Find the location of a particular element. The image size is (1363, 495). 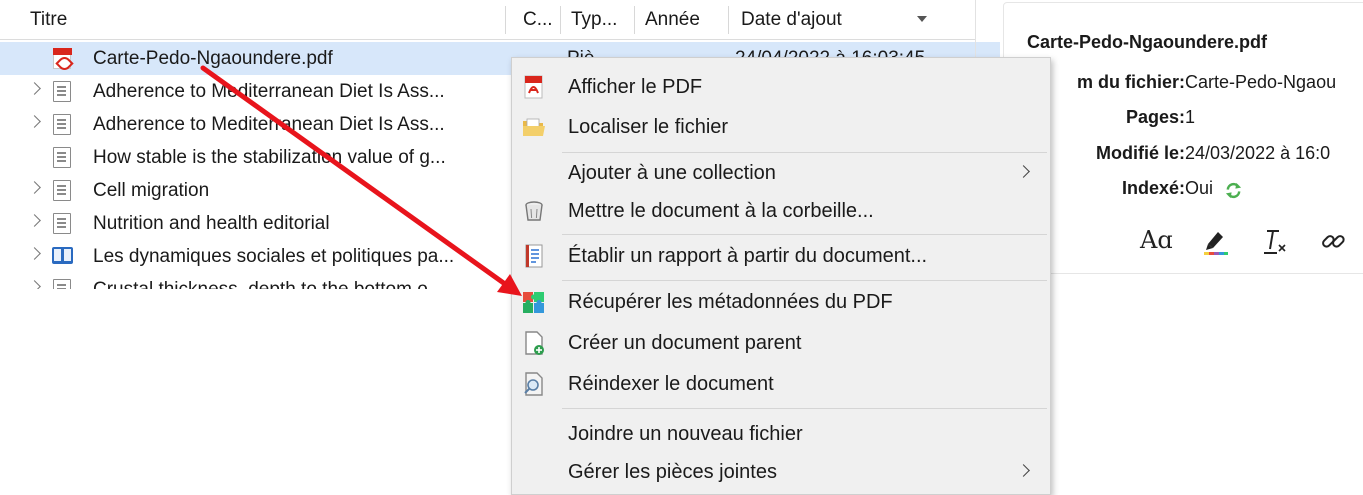

link-icon is located at coordinates (1333, 241).